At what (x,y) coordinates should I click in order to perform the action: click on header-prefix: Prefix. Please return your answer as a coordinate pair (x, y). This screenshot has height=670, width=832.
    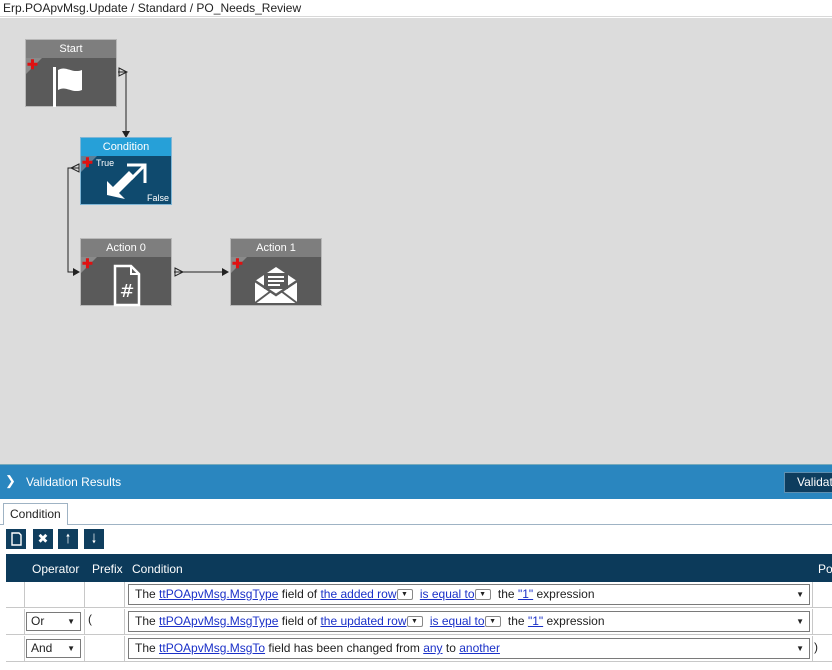
    Looking at the image, I should click on (107, 569).